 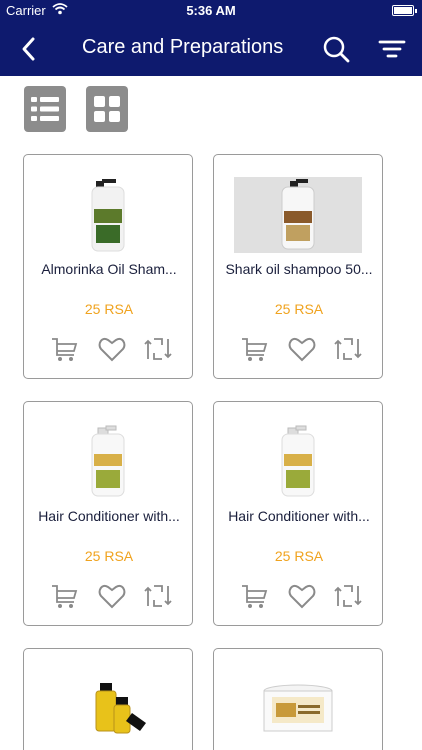 I want to click on clock: 5:36 AM, so click(x=211, y=10).